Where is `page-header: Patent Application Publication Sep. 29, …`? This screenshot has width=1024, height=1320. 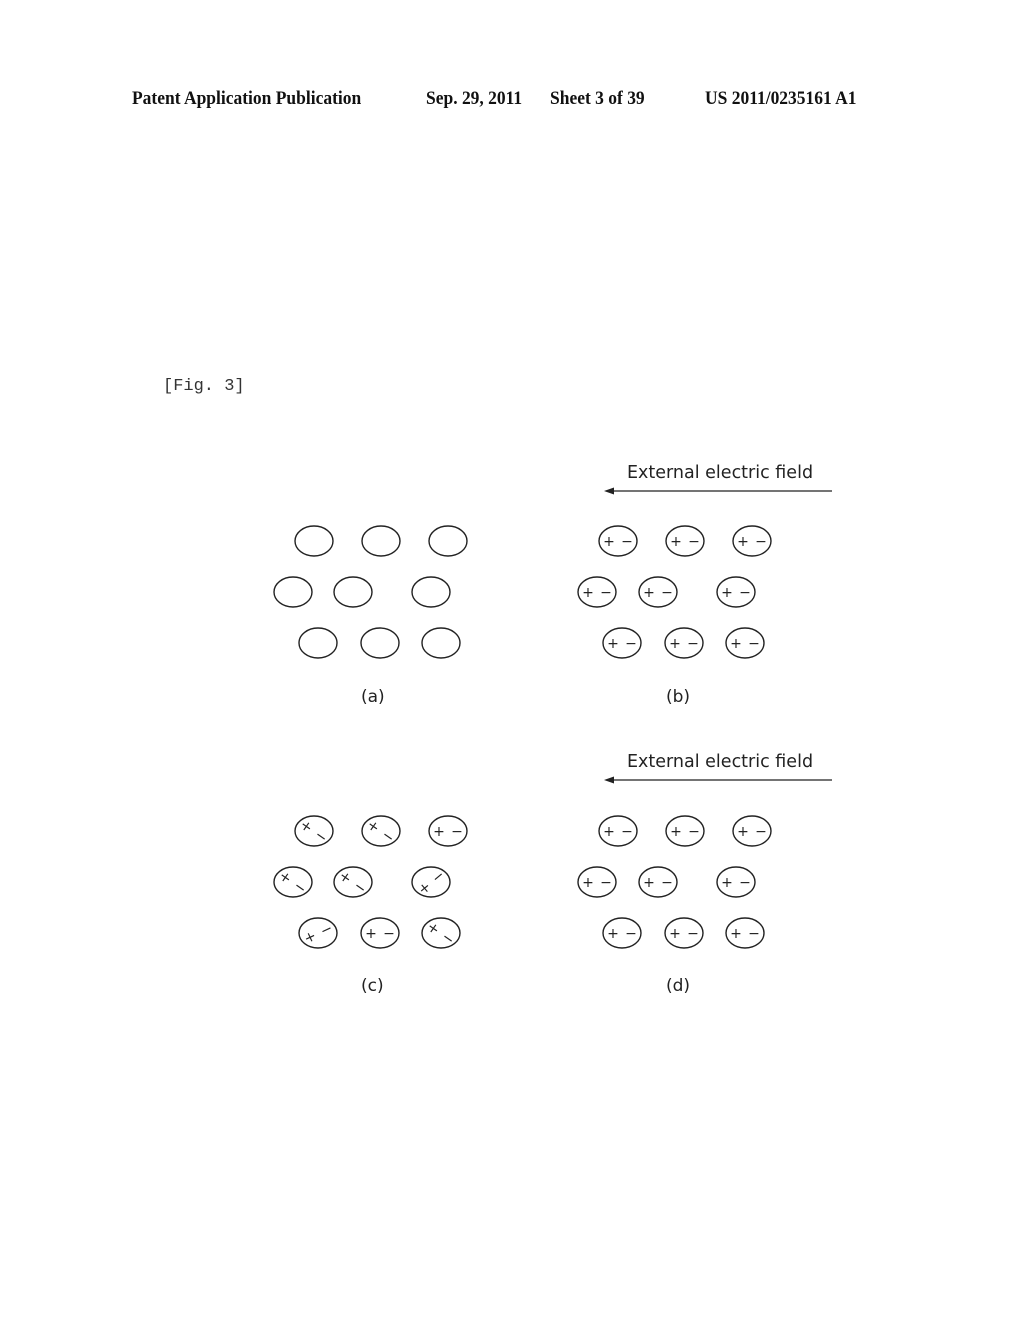 page-header: Patent Application Publication Sep. 29, … is located at coordinates (512, 103).